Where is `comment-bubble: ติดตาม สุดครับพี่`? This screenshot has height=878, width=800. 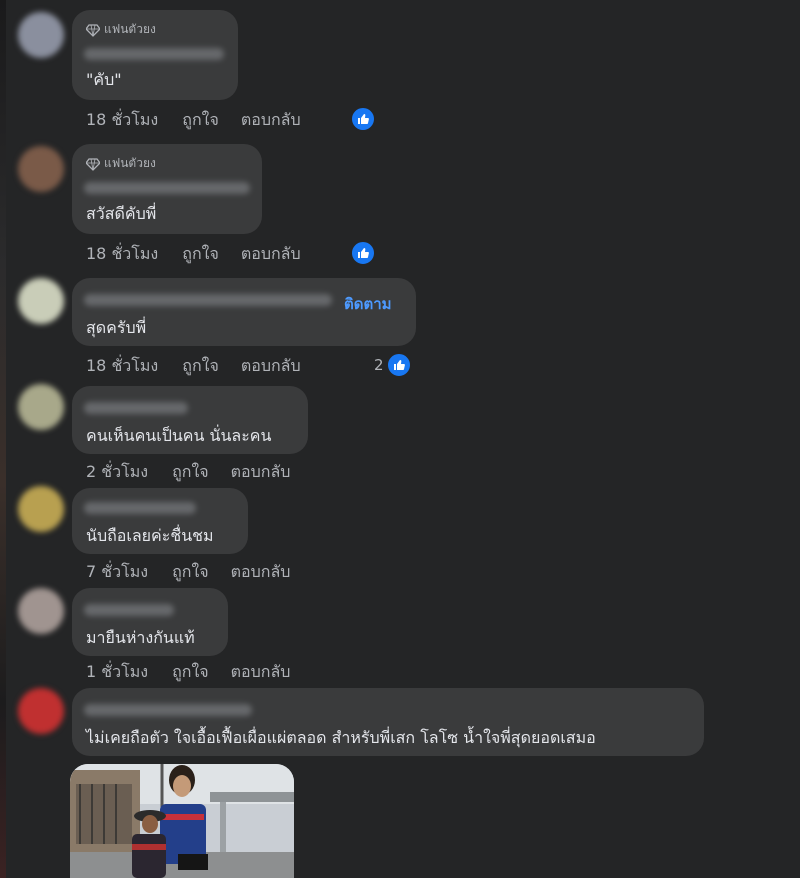 comment-bubble: ติดตาม สุดครับพี่ is located at coordinates (244, 312).